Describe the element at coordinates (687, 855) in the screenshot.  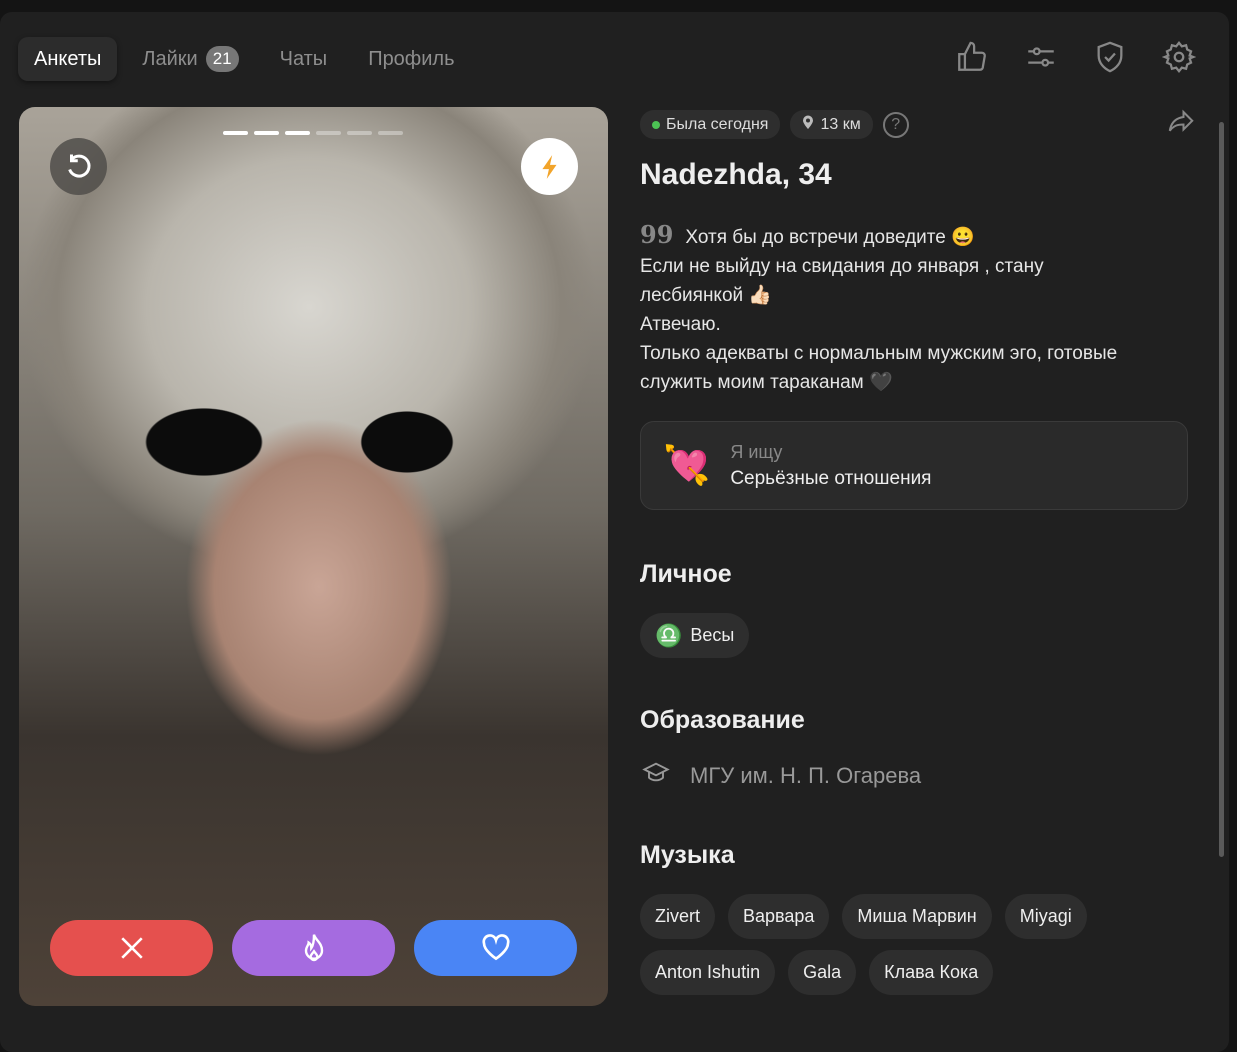
I see `music-heading: Музыка` at that location.